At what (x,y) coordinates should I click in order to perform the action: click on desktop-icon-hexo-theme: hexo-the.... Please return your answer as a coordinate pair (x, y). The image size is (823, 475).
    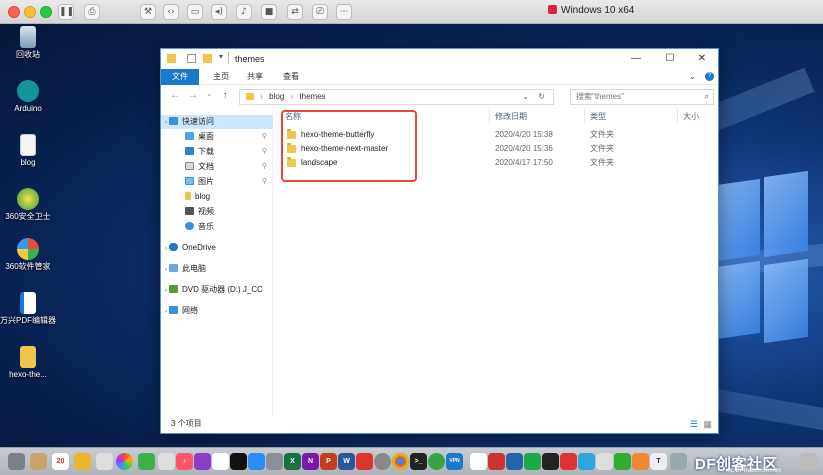
    Looking at the image, I should click on (28, 363).